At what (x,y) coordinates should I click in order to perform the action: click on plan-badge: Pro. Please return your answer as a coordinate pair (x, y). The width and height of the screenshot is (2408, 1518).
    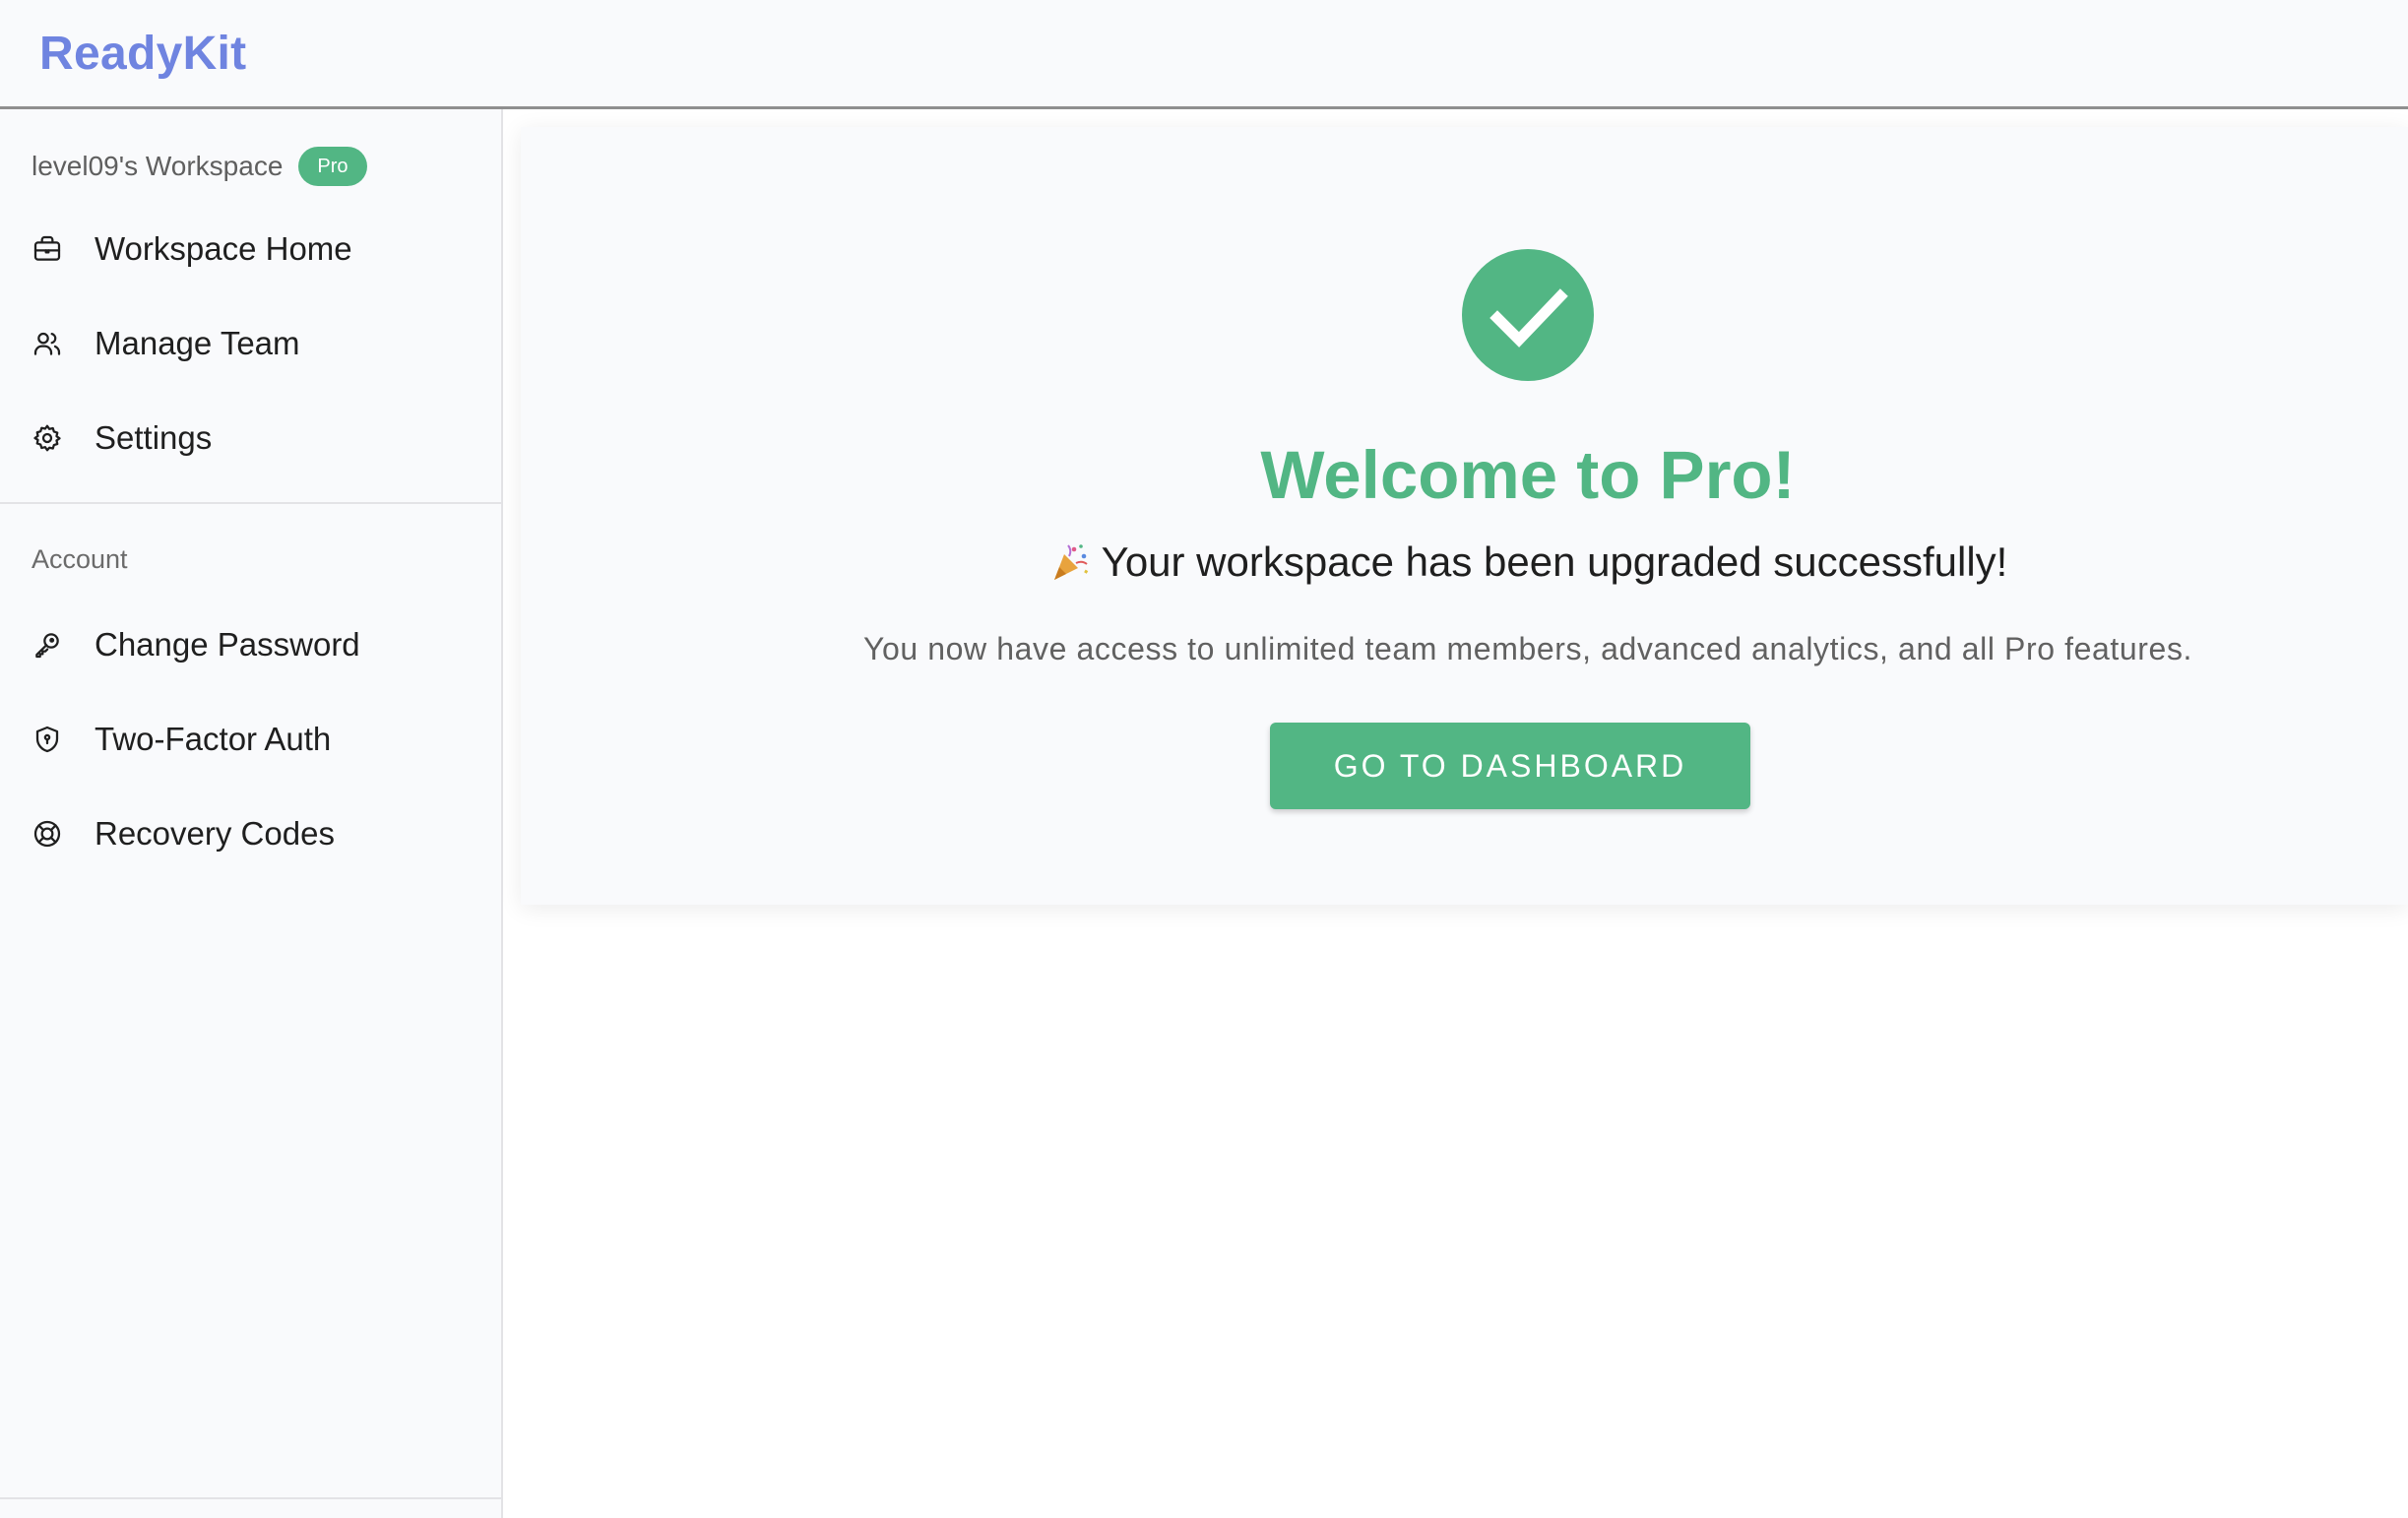
    Looking at the image, I should click on (332, 166).